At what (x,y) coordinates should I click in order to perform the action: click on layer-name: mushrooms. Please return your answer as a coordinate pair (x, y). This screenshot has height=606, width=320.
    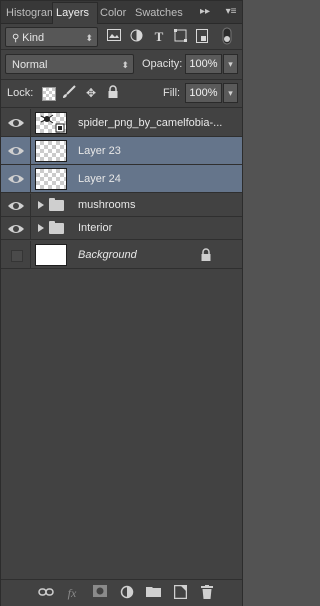
    Looking at the image, I should click on (106, 205).